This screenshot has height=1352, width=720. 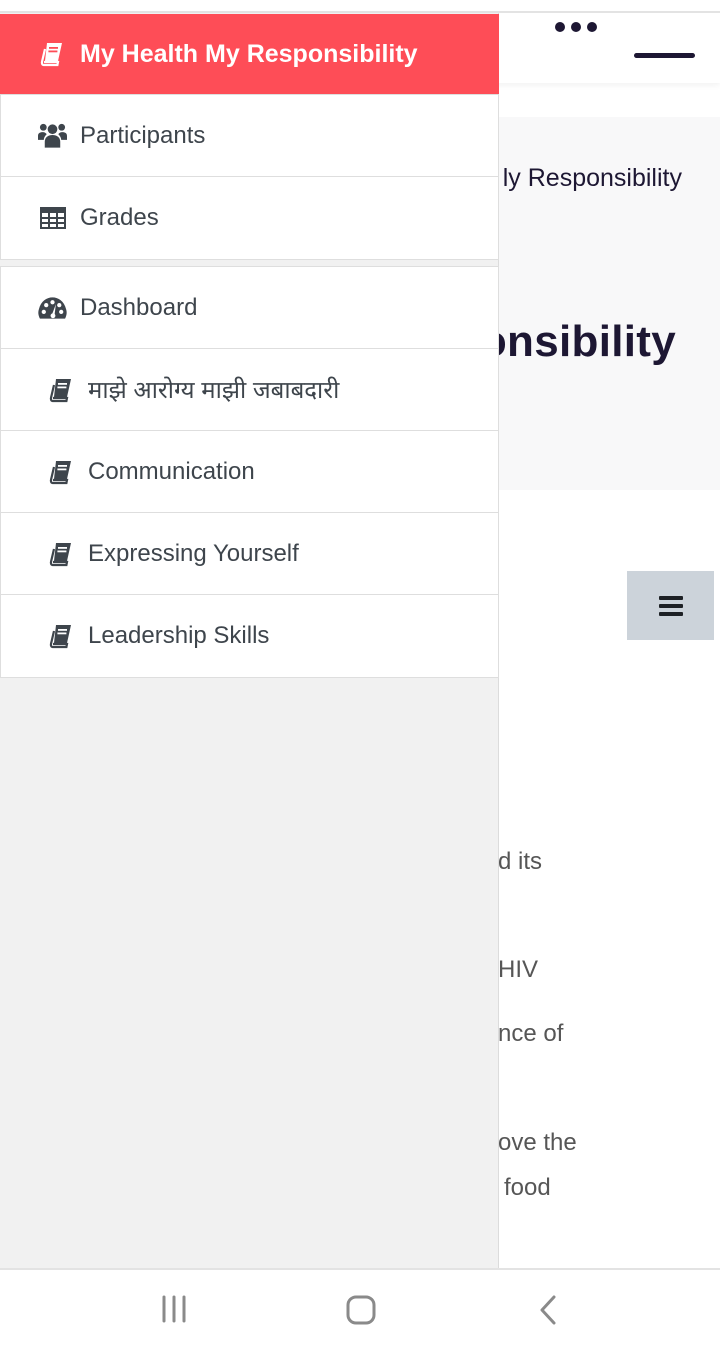 I want to click on drawer-item-label: Dashboard, so click(x=139, y=307).